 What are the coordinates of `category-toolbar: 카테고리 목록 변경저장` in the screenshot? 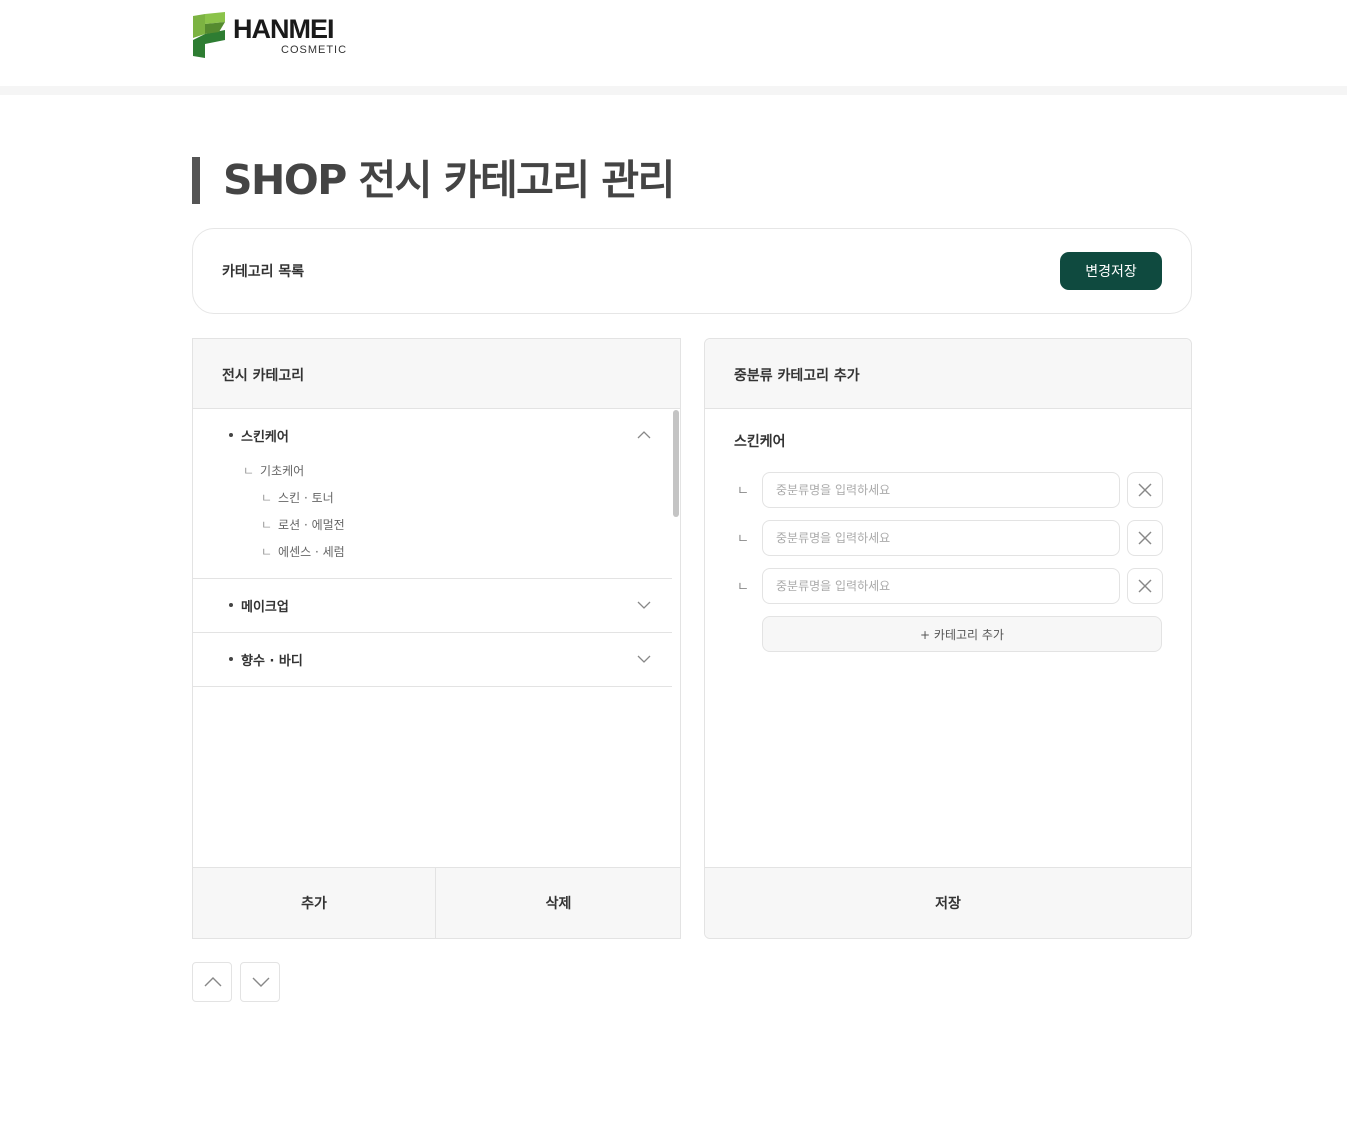 It's located at (692, 271).